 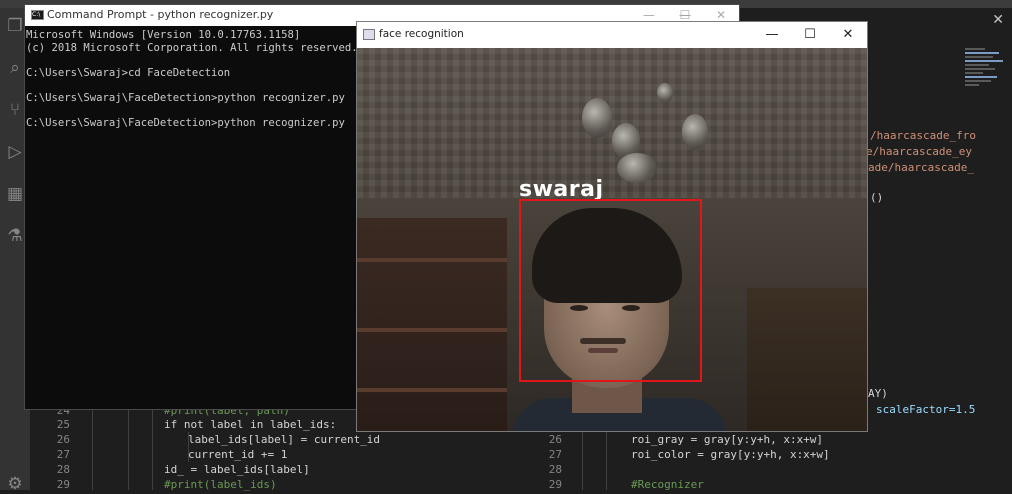 What do you see at coordinates (421, 34) in the screenshot?
I see `face-window-title: face recognition` at bounding box center [421, 34].